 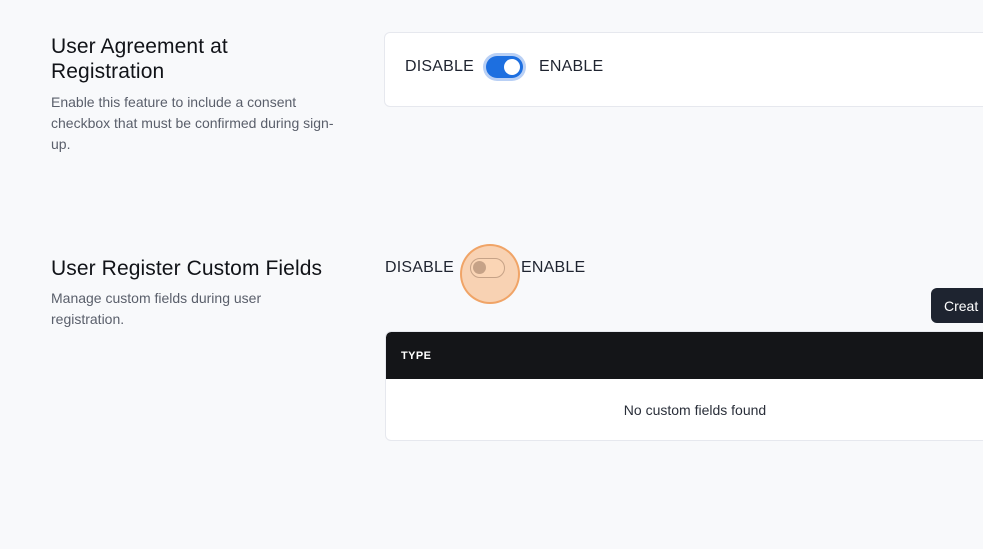 I want to click on custom-fields-toggle-knob, so click(x=479, y=267).